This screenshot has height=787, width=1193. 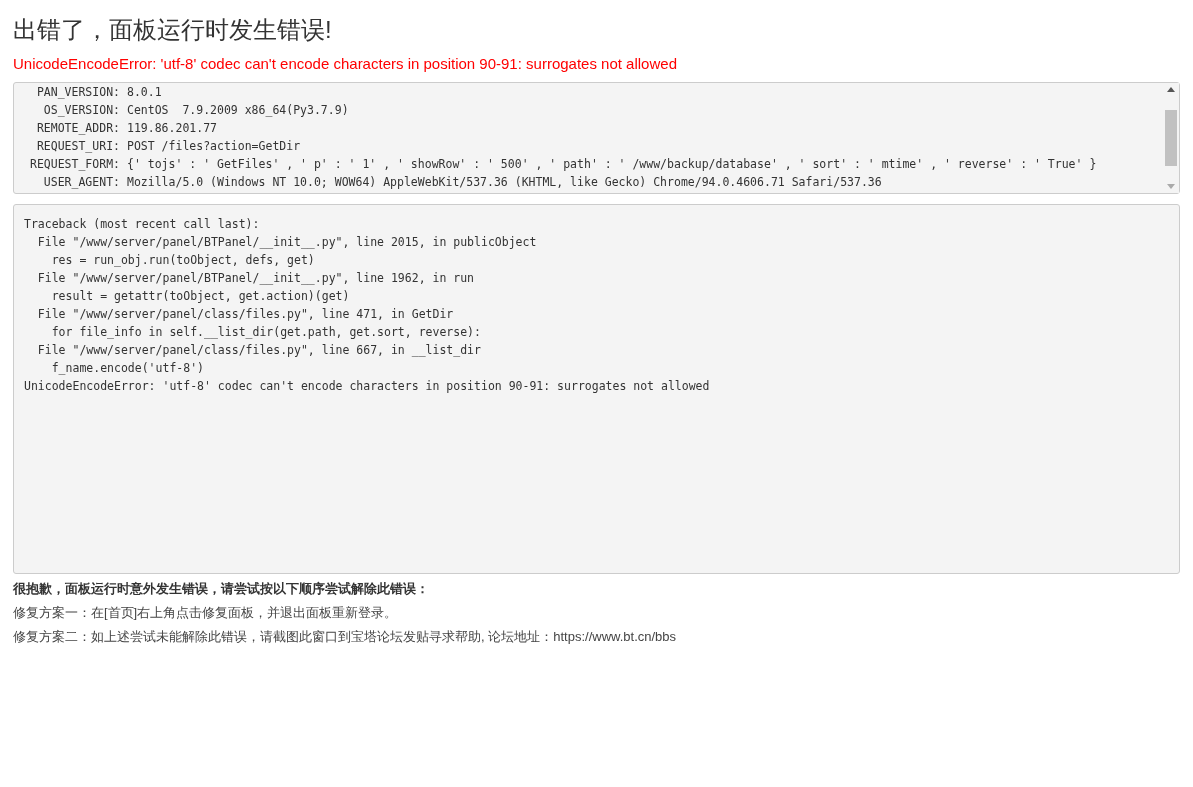 What do you see at coordinates (144, 92) in the screenshot?
I see `environment-value: 8.0.1` at bounding box center [144, 92].